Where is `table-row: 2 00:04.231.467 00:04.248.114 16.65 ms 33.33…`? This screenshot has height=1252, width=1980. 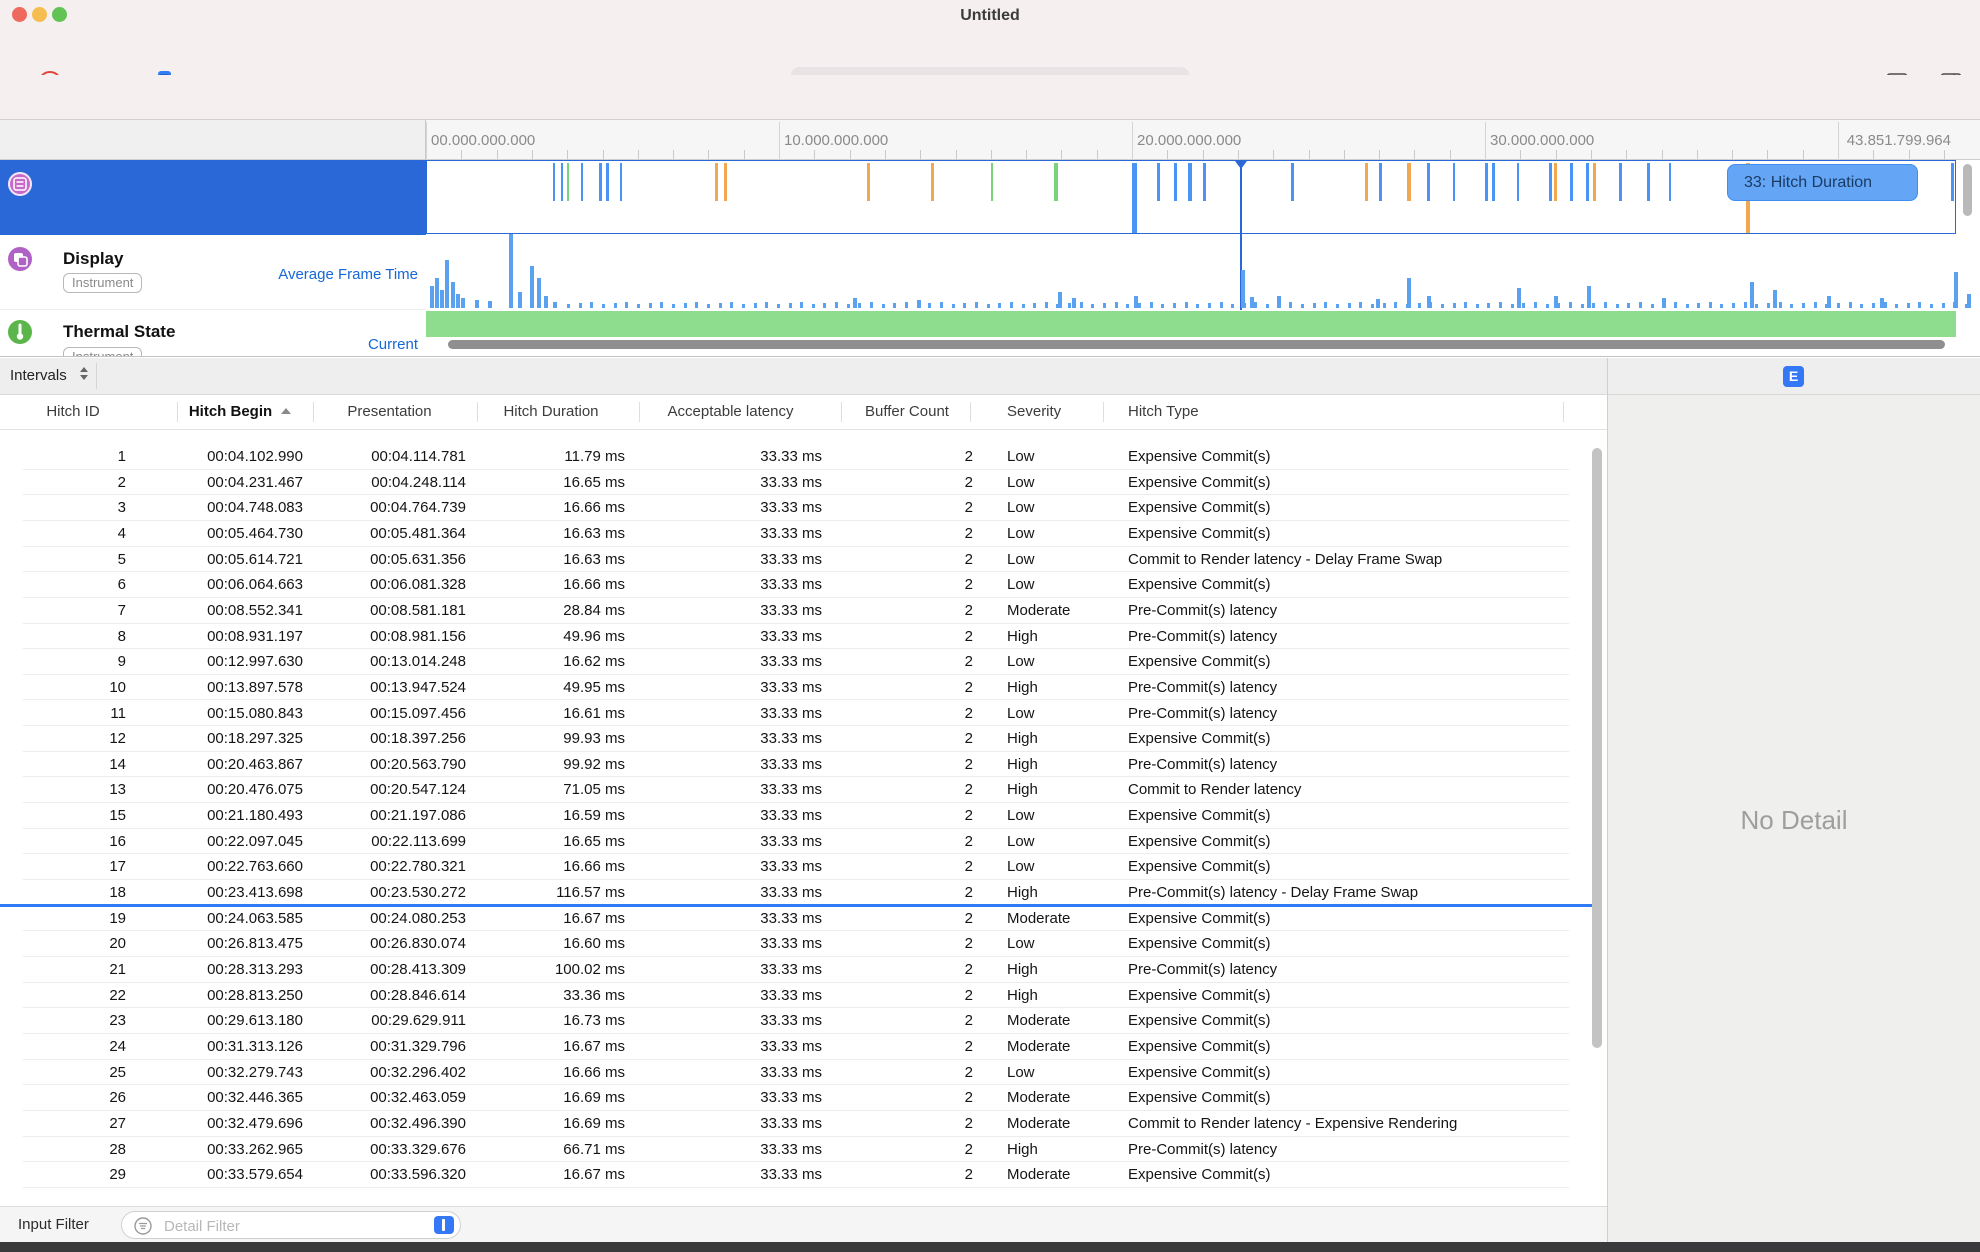 table-row: 2 00:04.231.467 00:04.248.114 16.65 ms 33.33… is located at coordinates (796, 483).